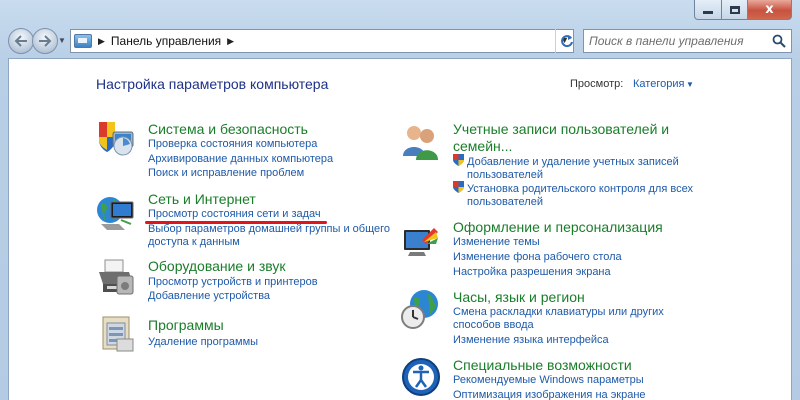 The height and width of the screenshot is (400, 800). Describe the element at coordinates (230, 41) in the screenshot. I see `breadcrumb-trail-arrow: ▶` at that location.